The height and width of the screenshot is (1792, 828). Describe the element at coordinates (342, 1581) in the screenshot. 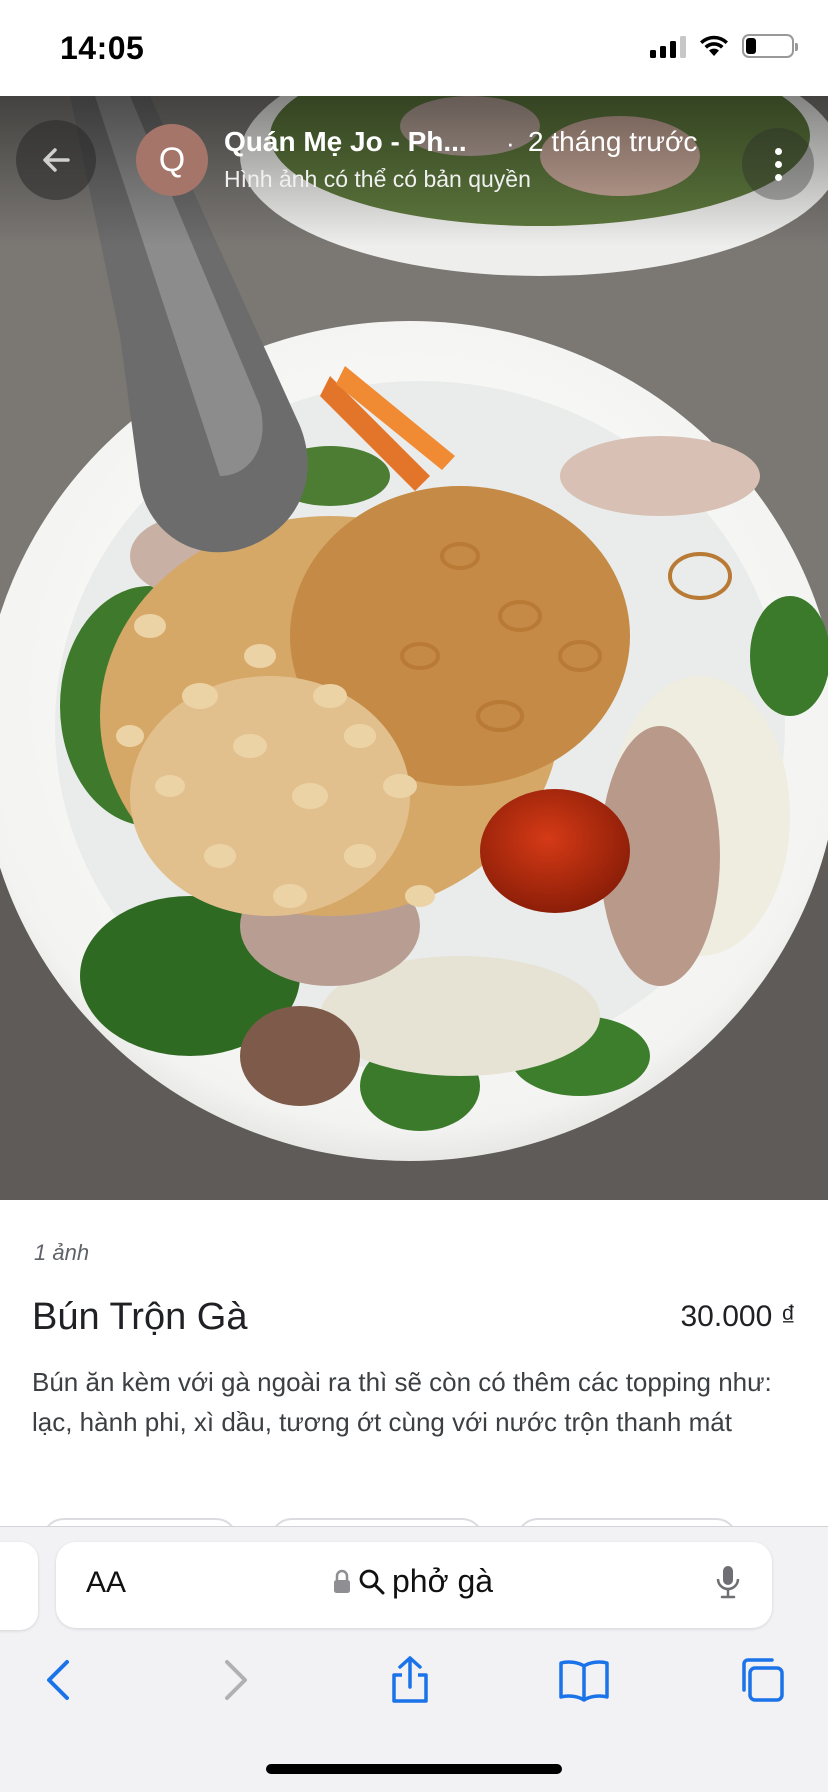

I see `lock-icon` at that location.